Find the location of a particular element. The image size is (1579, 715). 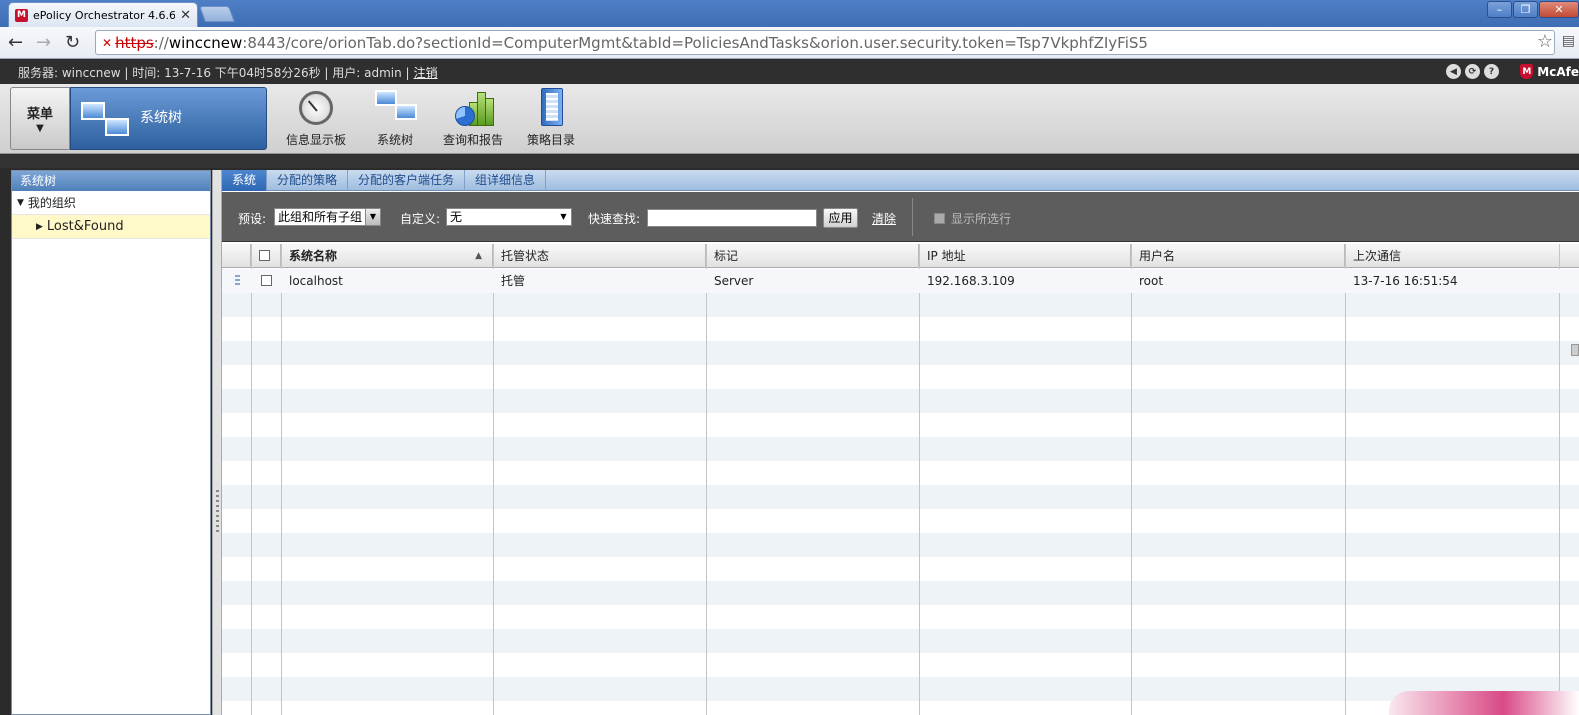

table-header: 系统名称 ▲ 托管状态 标记 IP 地址 用户名 上次通信 is located at coordinates (900, 256).